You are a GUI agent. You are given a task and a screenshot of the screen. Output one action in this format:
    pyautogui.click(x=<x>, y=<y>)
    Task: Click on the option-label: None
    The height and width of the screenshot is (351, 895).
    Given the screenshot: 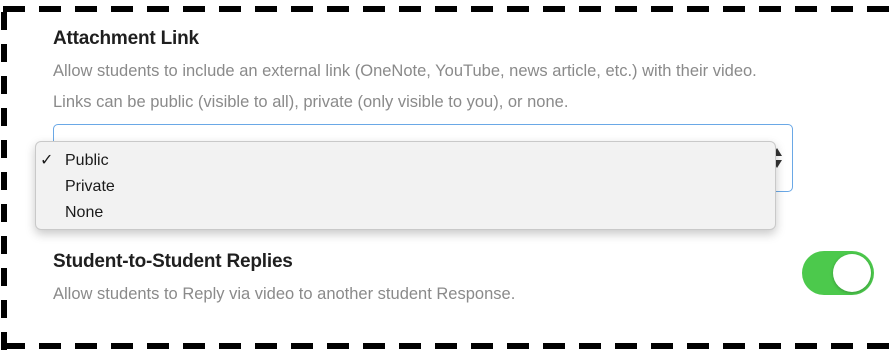 What is the action you would take?
    pyautogui.click(x=84, y=212)
    